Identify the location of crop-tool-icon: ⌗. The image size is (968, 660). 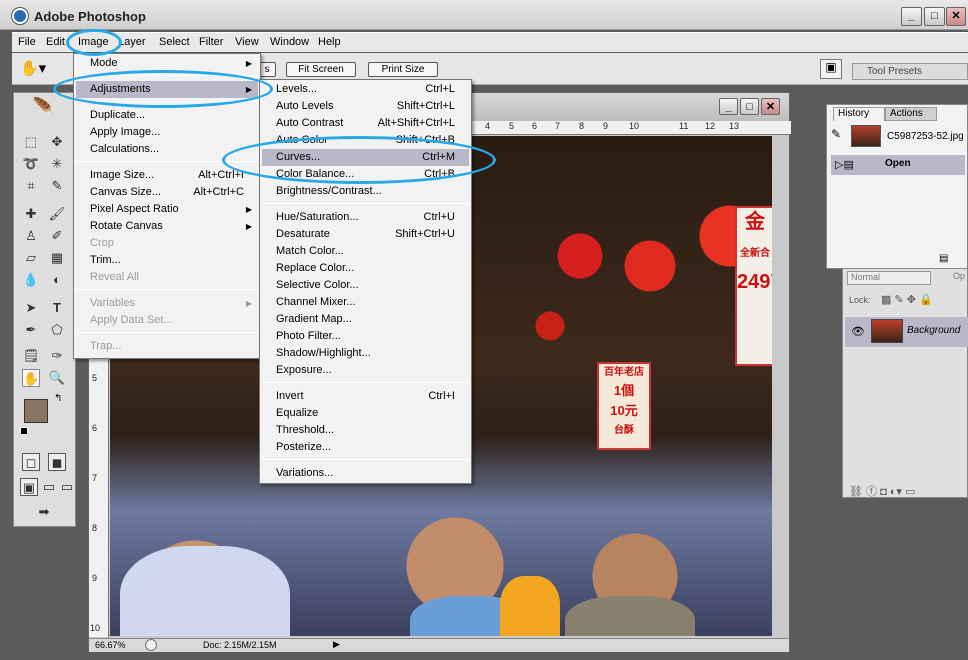
(31, 186).